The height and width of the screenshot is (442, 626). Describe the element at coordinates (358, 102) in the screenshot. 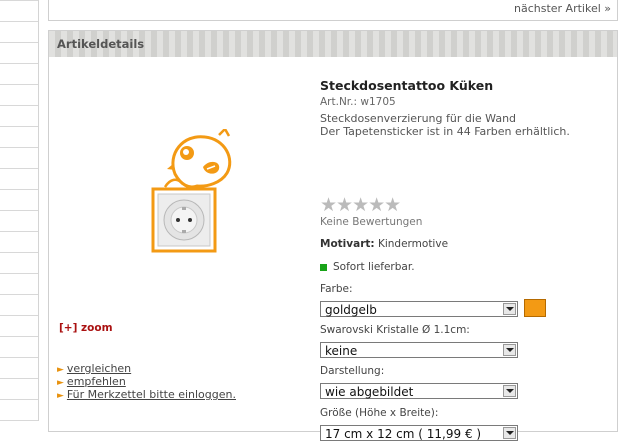

I see `article-number: Art.Nr.: w1705` at that location.